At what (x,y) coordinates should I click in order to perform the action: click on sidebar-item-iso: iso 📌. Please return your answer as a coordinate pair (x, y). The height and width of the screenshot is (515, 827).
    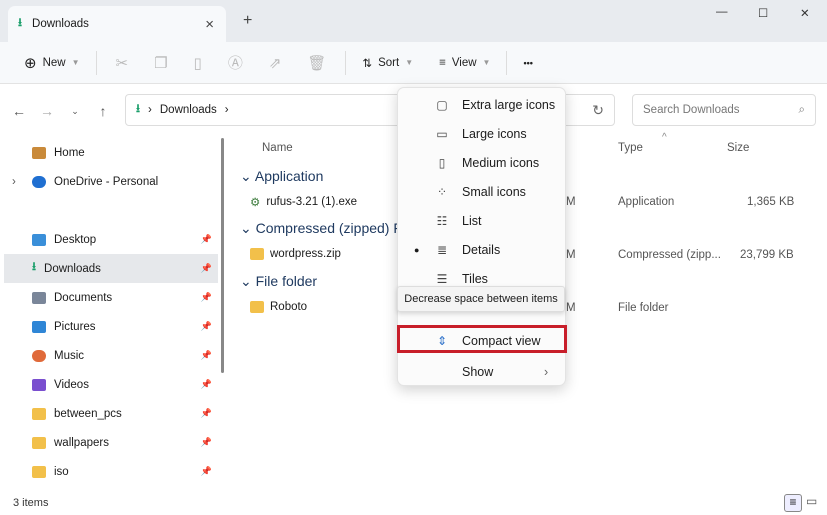
    Looking at the image, I should click on (109, 471).